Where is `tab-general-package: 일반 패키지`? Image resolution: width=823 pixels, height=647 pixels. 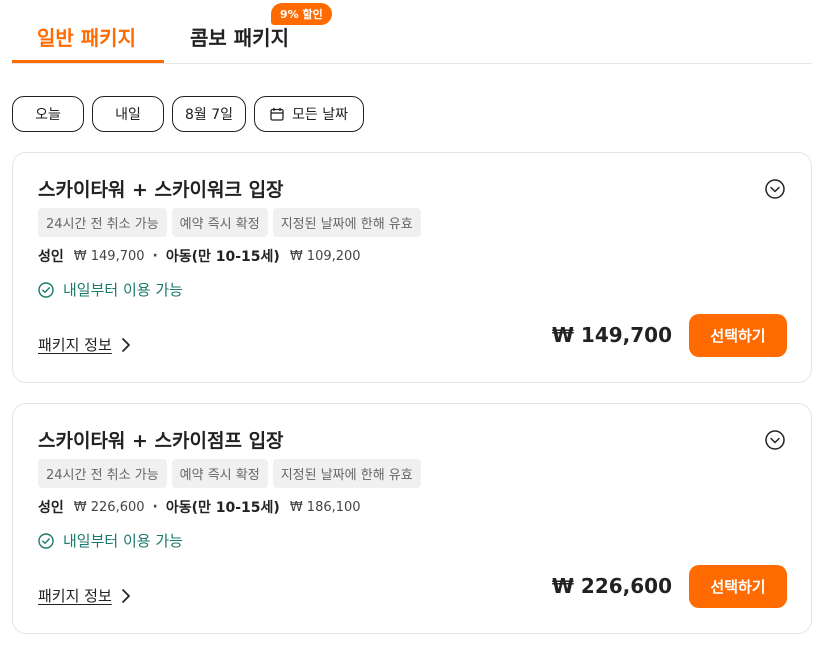 tab-general-package: 일반 패키지 is located at coordinates (86, 36).